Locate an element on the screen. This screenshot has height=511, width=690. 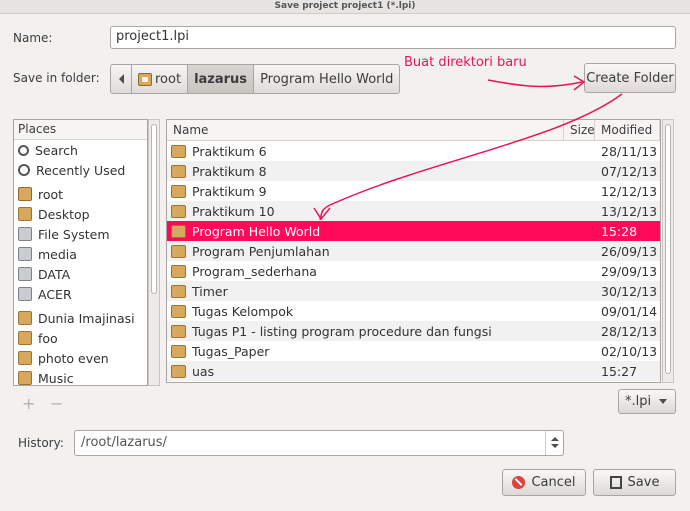
place-item-data: DATA is located at coordinates (80, 274).